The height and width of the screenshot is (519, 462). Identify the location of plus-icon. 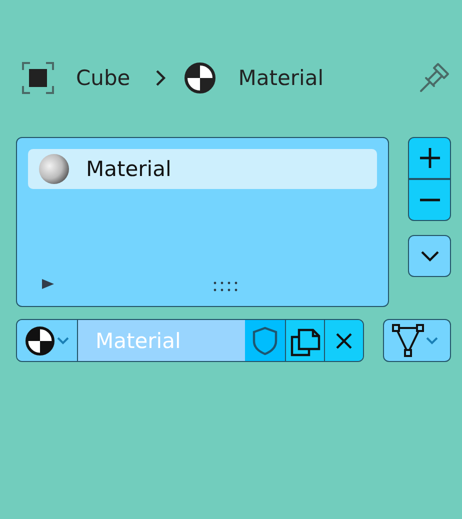
(429, 158).